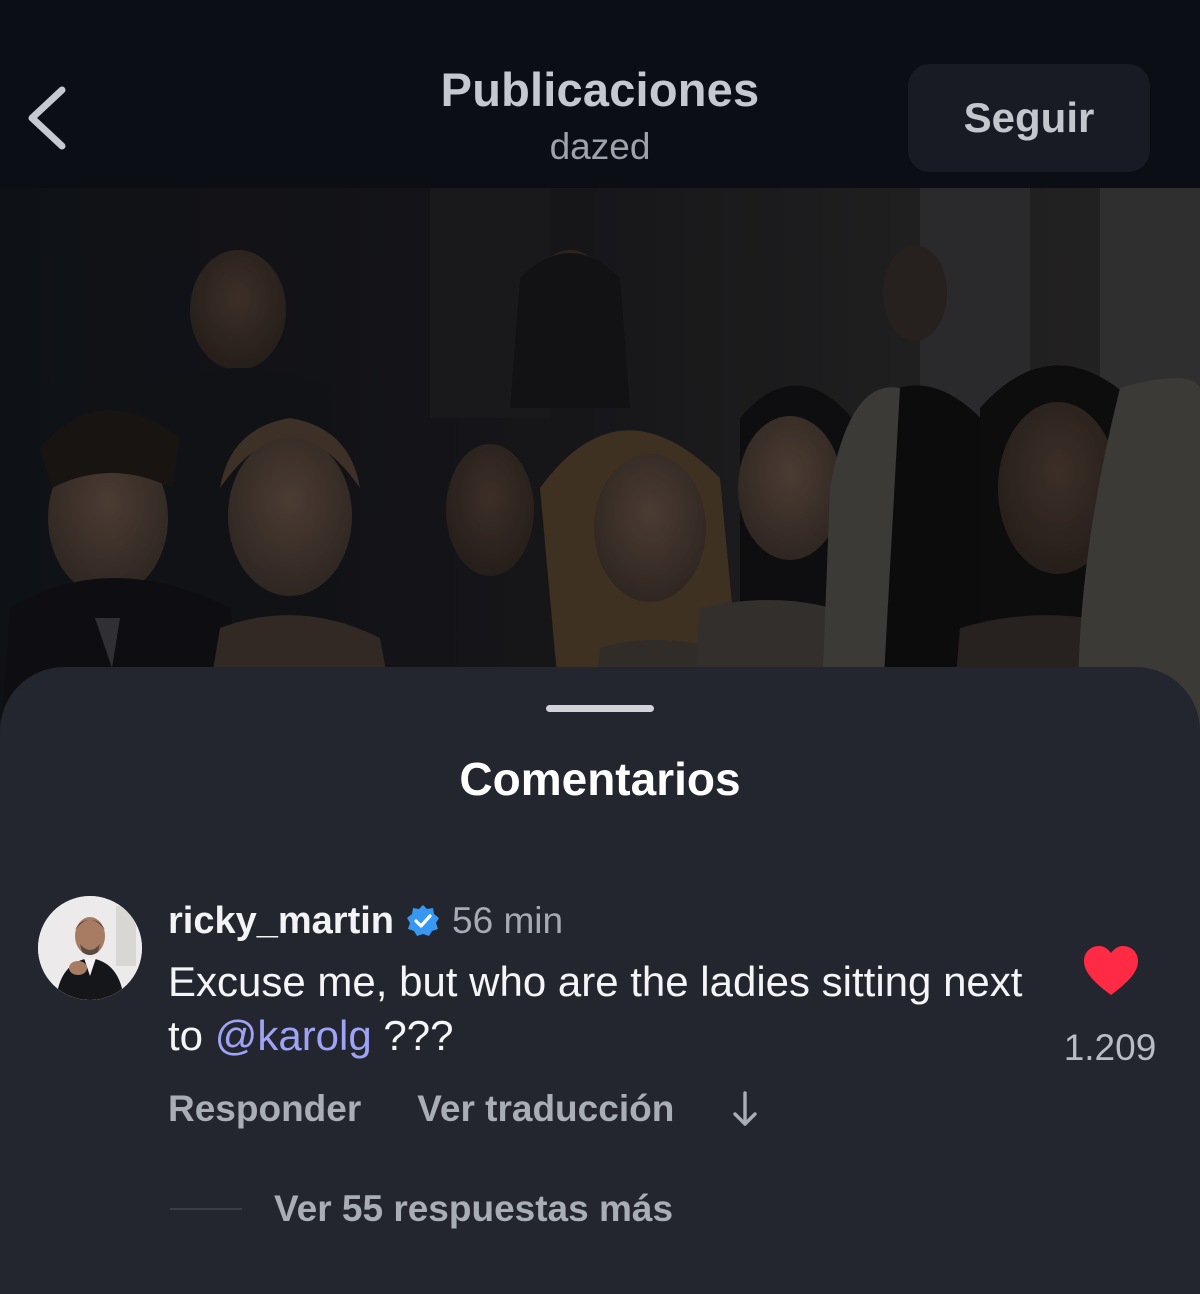 The width and height of the screenshot is (1200, 1294). I want to click on comment-header: ricky_martin 56 min, so click(365, 921).